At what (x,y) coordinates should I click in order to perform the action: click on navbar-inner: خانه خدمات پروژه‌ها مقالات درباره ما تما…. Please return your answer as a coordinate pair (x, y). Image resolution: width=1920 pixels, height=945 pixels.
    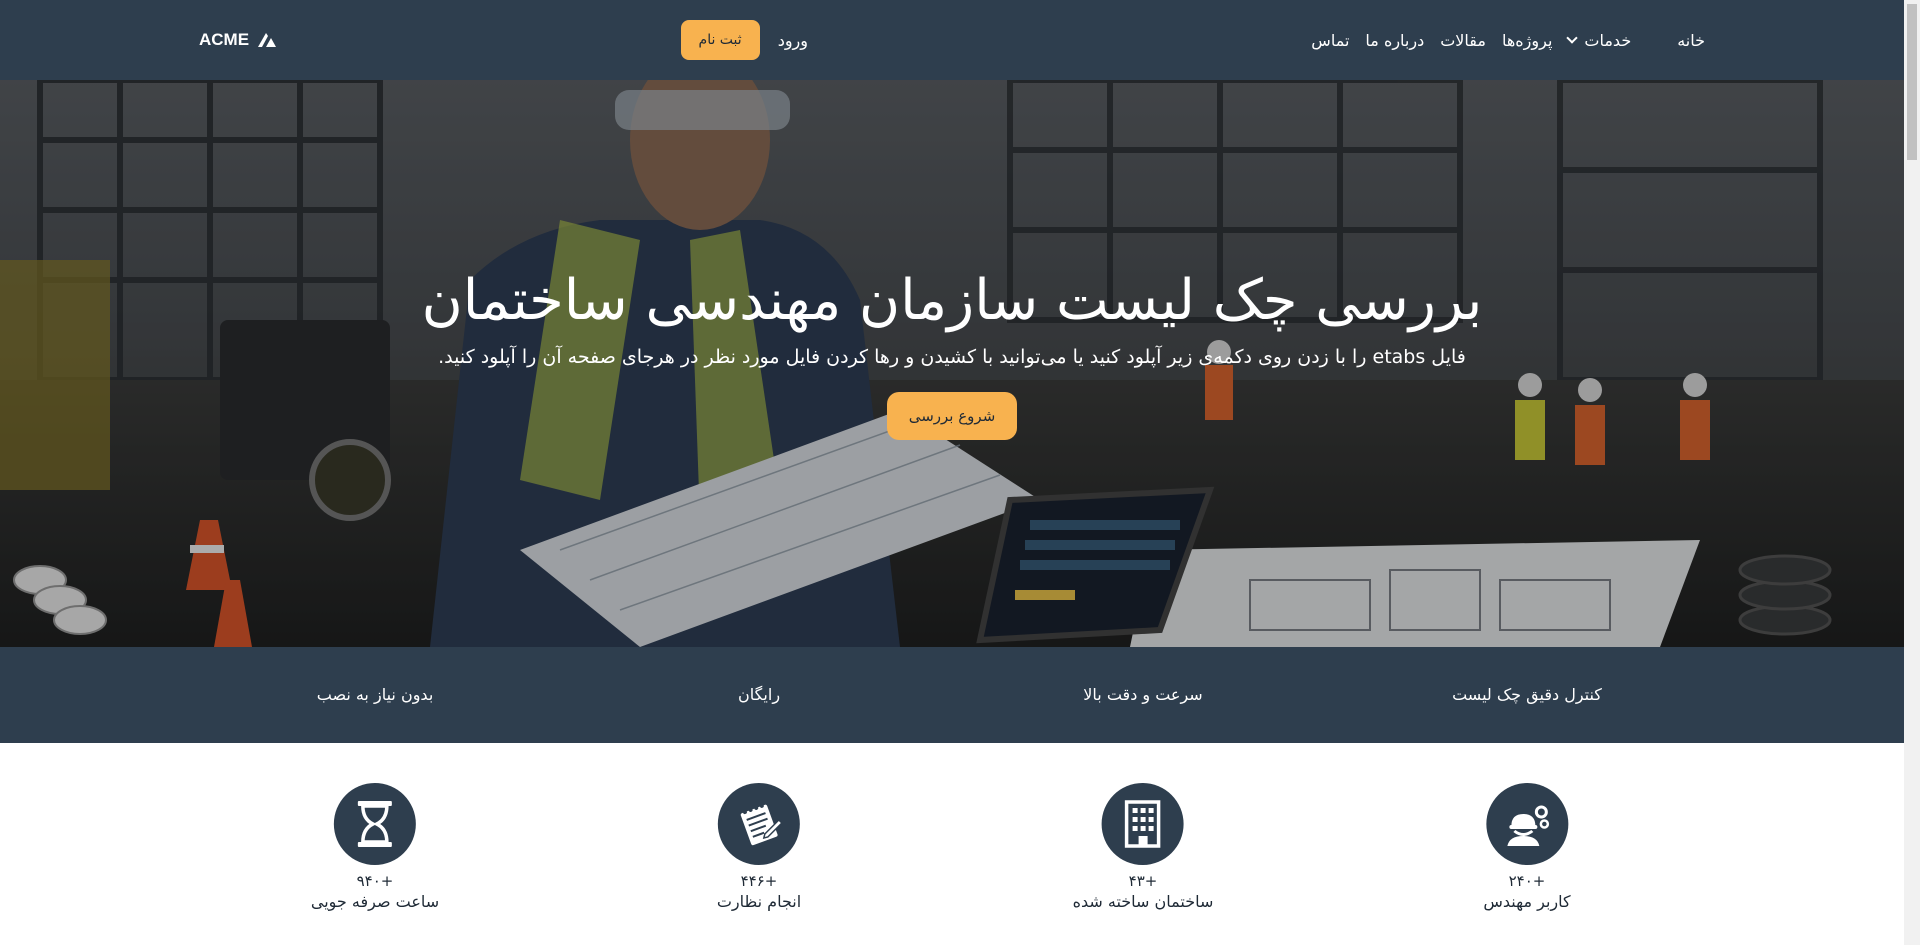
    Looking at the image, I should click on (952, 40).